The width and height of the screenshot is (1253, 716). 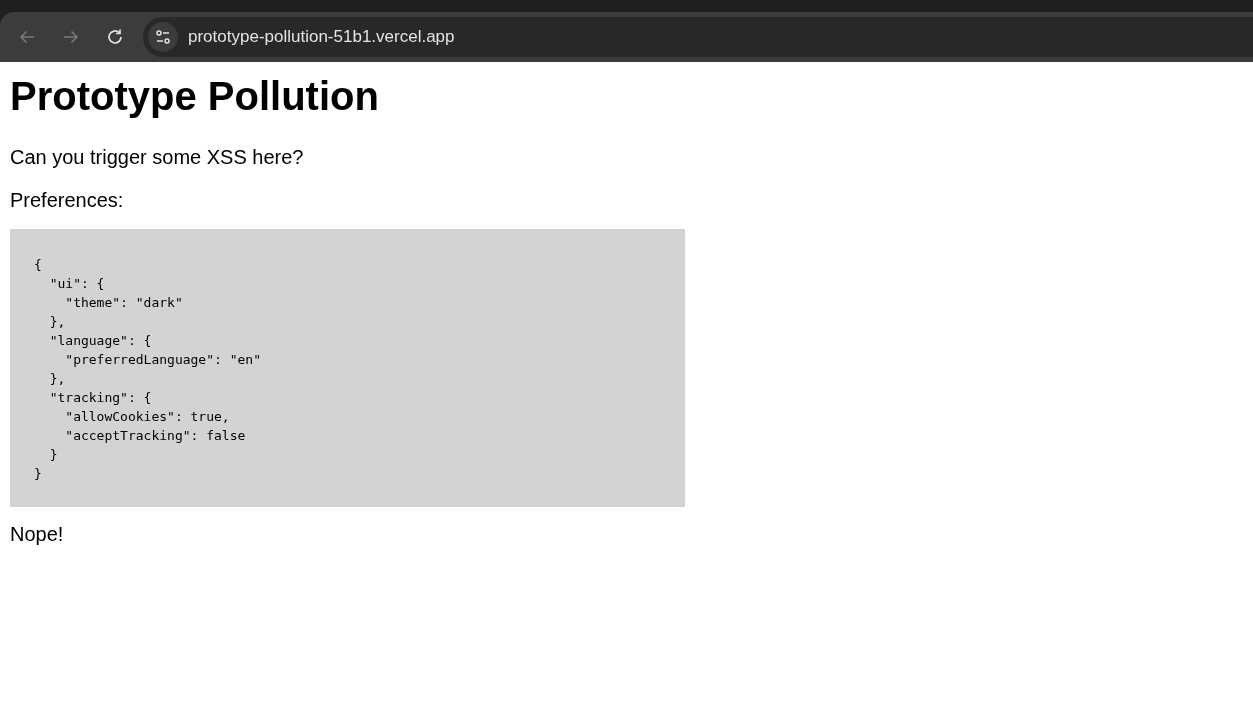 I want to click on site-settings-button, so click(x=163, y=37).